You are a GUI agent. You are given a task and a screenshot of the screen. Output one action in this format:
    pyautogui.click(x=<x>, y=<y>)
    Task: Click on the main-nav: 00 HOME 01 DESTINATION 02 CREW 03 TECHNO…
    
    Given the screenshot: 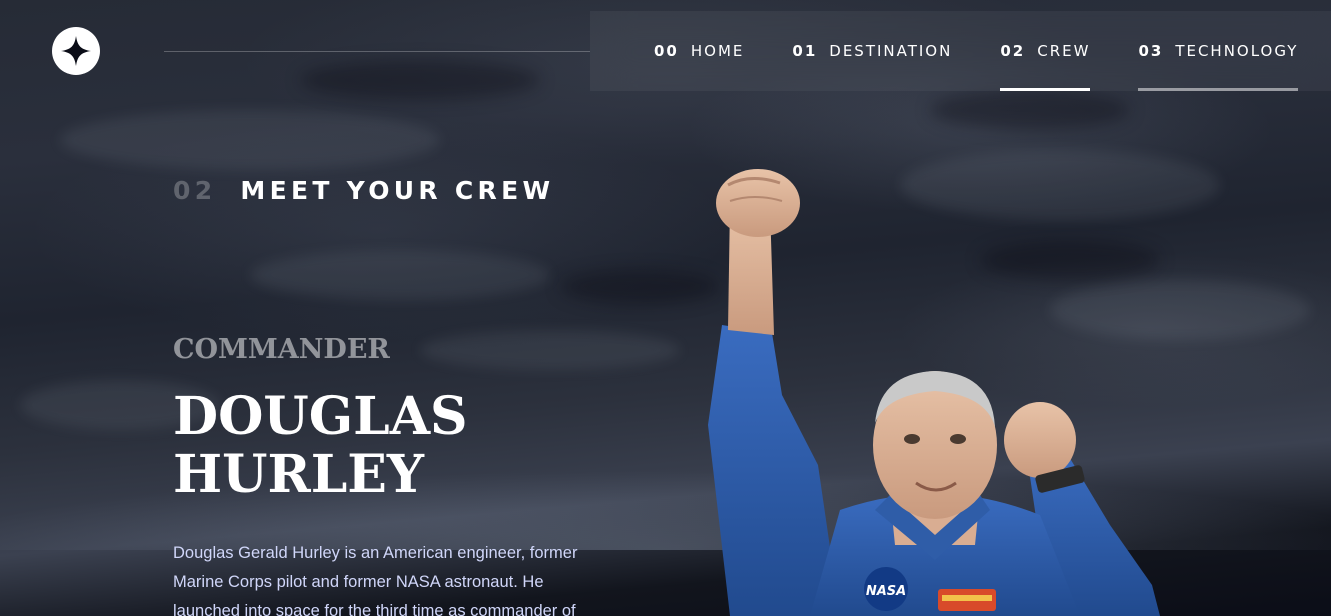 What is the action you would take?
    pyautogui.click(x=960, y=51)
    